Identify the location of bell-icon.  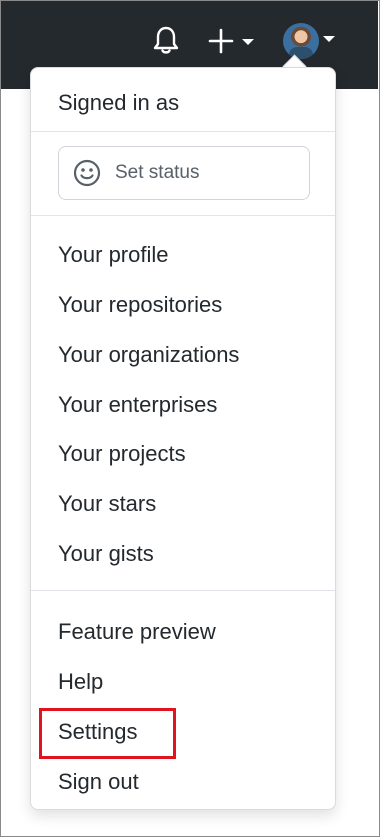
(166, 40).